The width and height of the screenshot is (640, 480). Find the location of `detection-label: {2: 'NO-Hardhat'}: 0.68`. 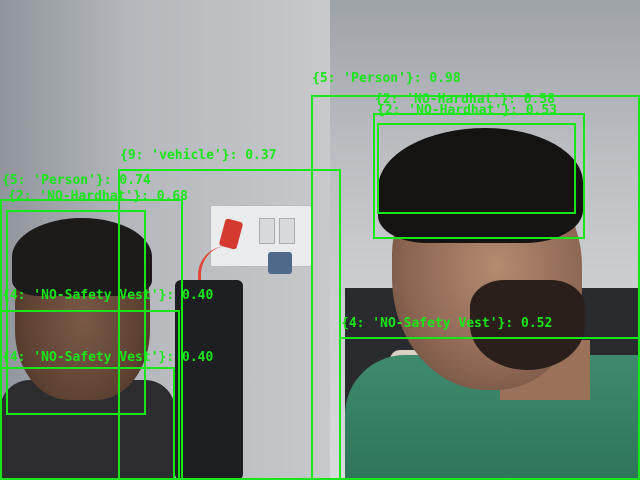

detection-label: {2: 'NO-Hardhat'}: 0.68 is located at coordinates (98, 196).